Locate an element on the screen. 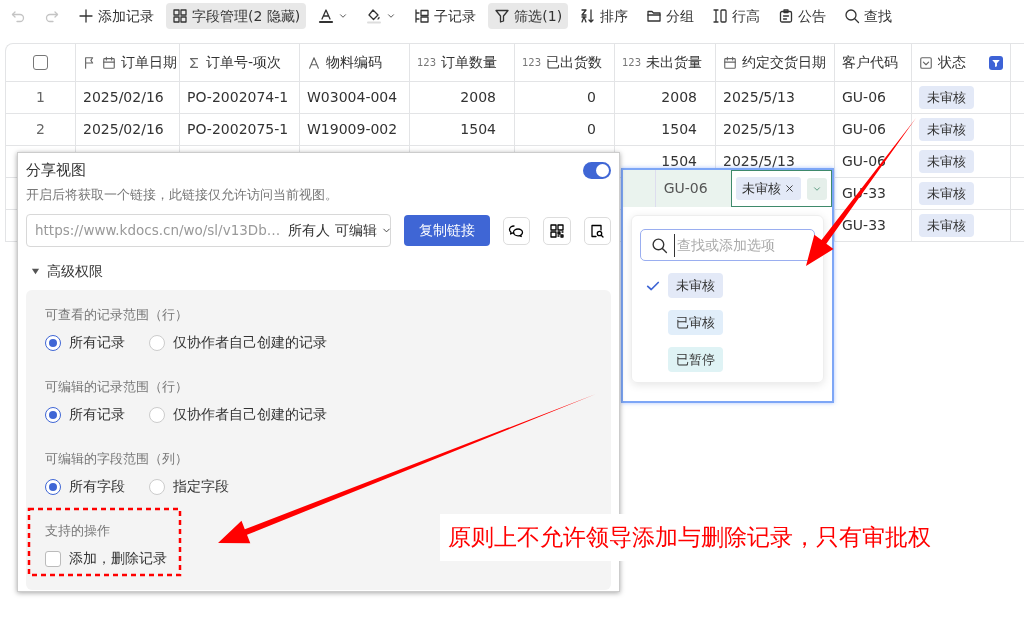  column-header: 订单号-项次 is located at coordinates (244, 62).